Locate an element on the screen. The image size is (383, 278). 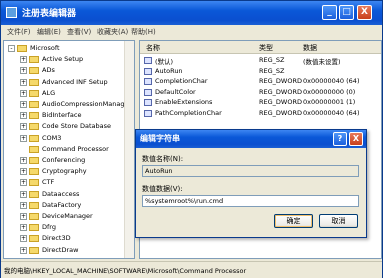
tree-item: + ALG is located at coordinates (65, 94).